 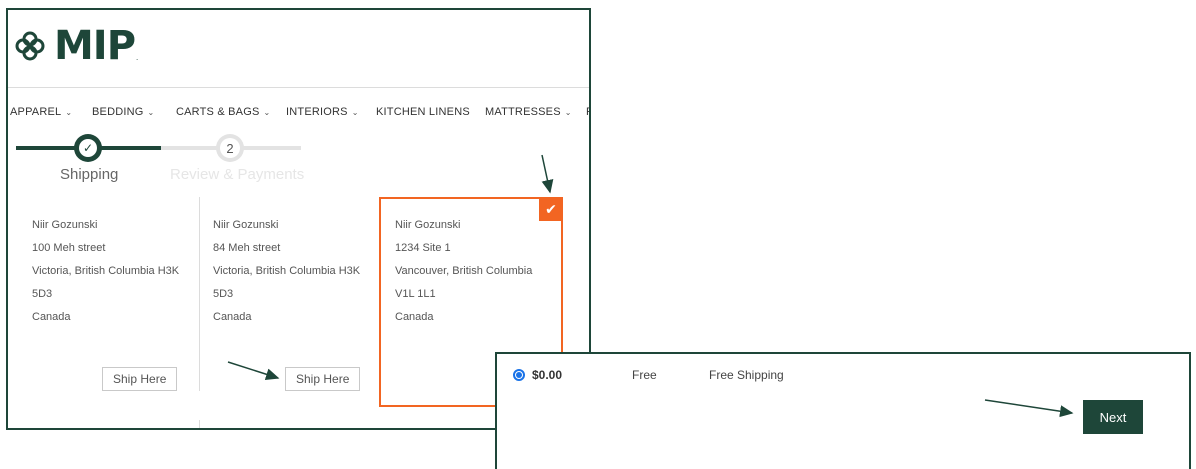 I want to click on shipping-carrier: Free Shipping, so click(x=746, y=375).